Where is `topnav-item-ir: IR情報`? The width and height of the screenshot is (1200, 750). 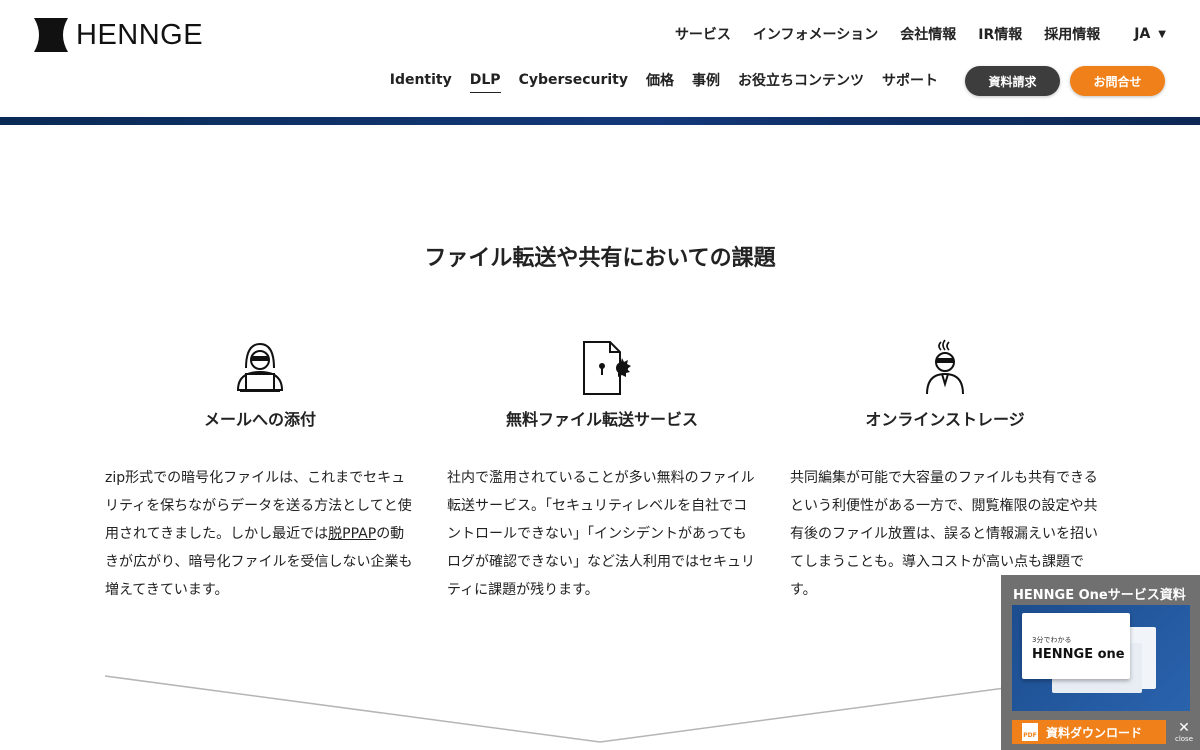
topnav-item-ir: IR情報 is located at coordinates (1000, 34).